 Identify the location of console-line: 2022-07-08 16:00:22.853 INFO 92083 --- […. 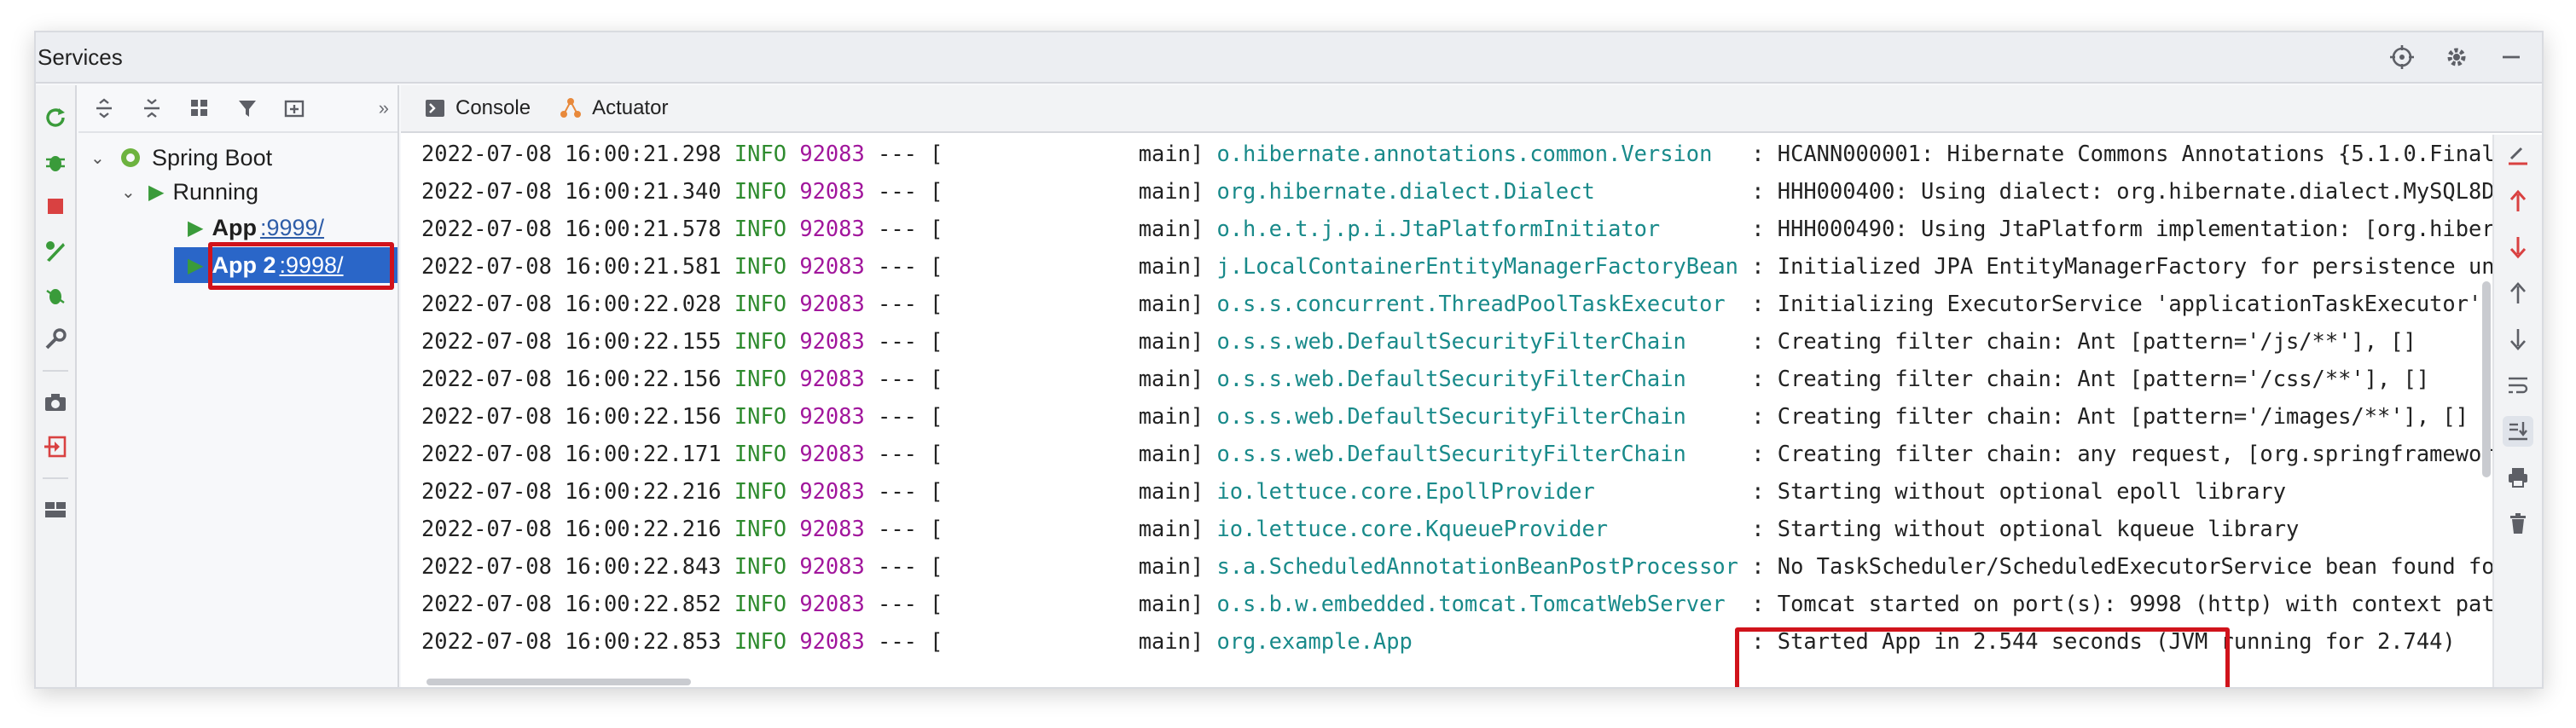
(1456, 641).